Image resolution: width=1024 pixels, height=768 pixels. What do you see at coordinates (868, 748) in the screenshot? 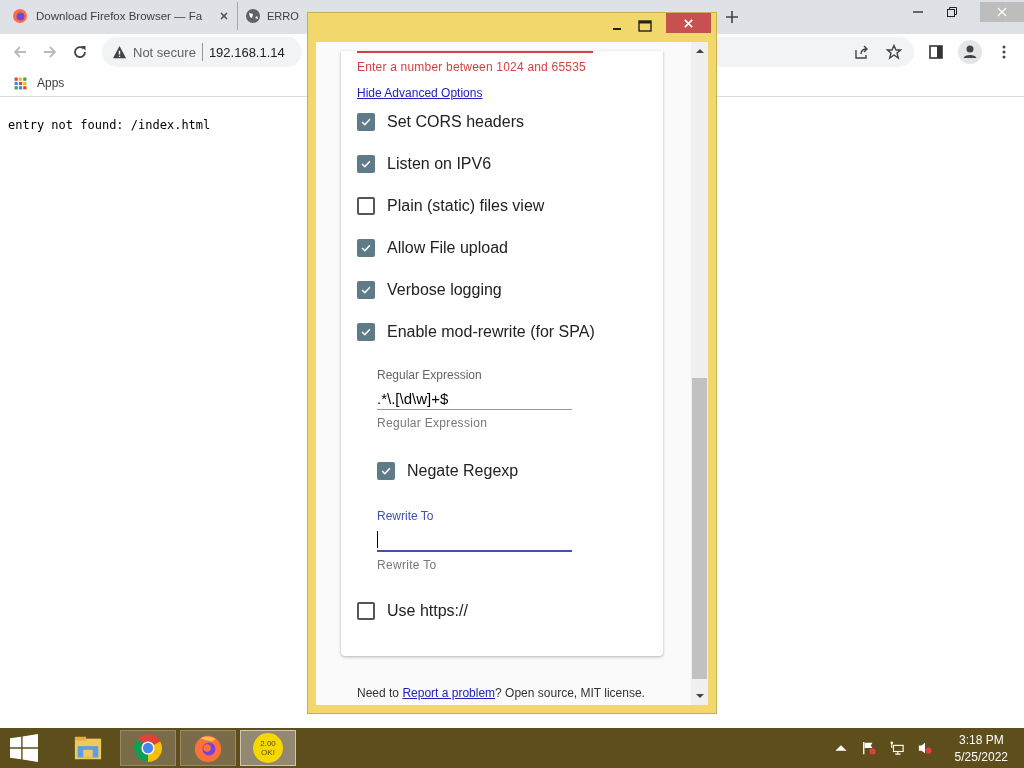
I see `flag-icon` at bounding box center [868, 748].